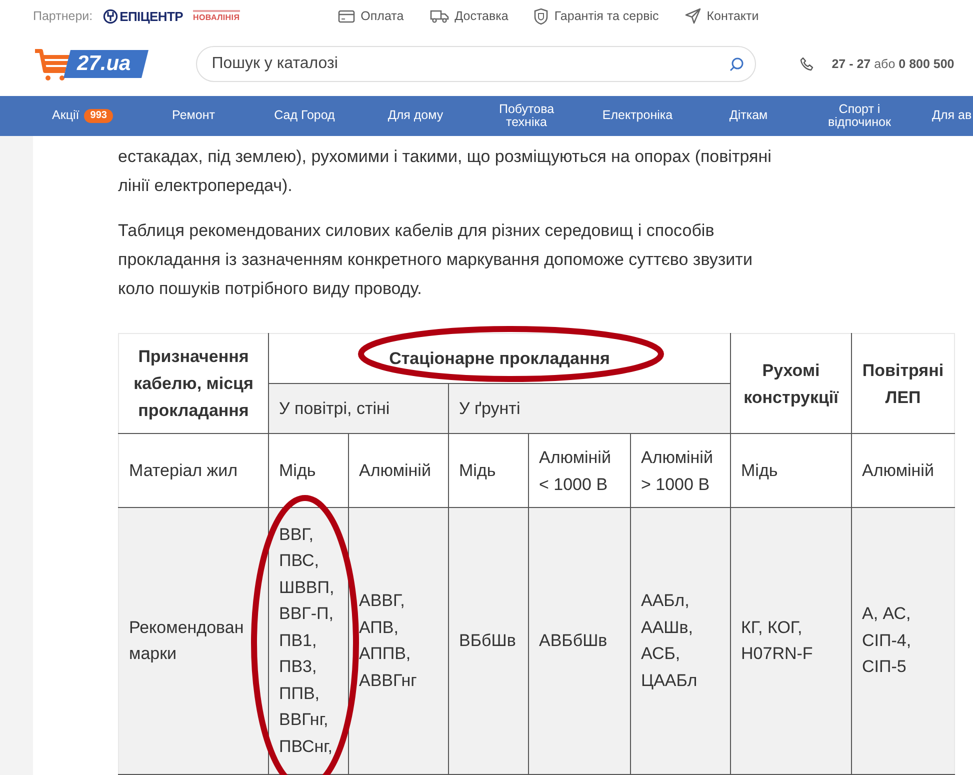  What do you see at coordinates (476, 64) in the screenshot?
I see `search-field: Пошук у каталозі` at bounding box center [476, 64].